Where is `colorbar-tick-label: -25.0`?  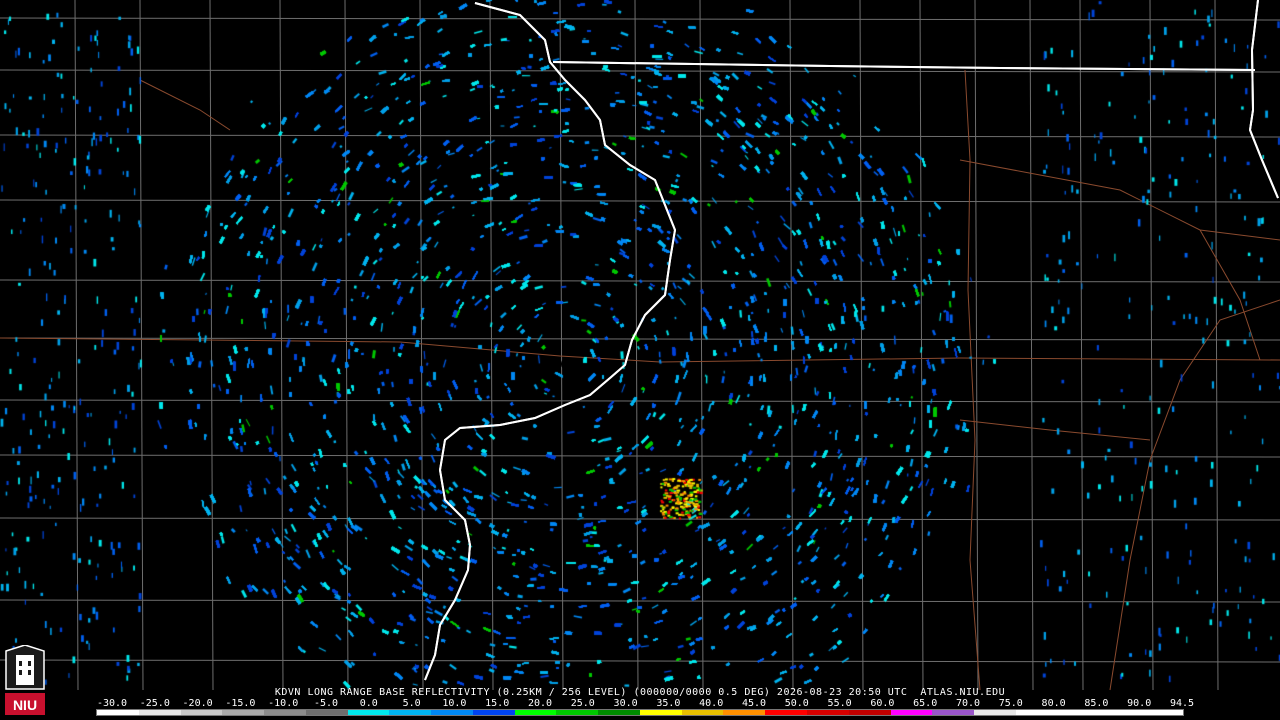
colorbar-tick-label: -25.0 is located at coordinates (154, 703).